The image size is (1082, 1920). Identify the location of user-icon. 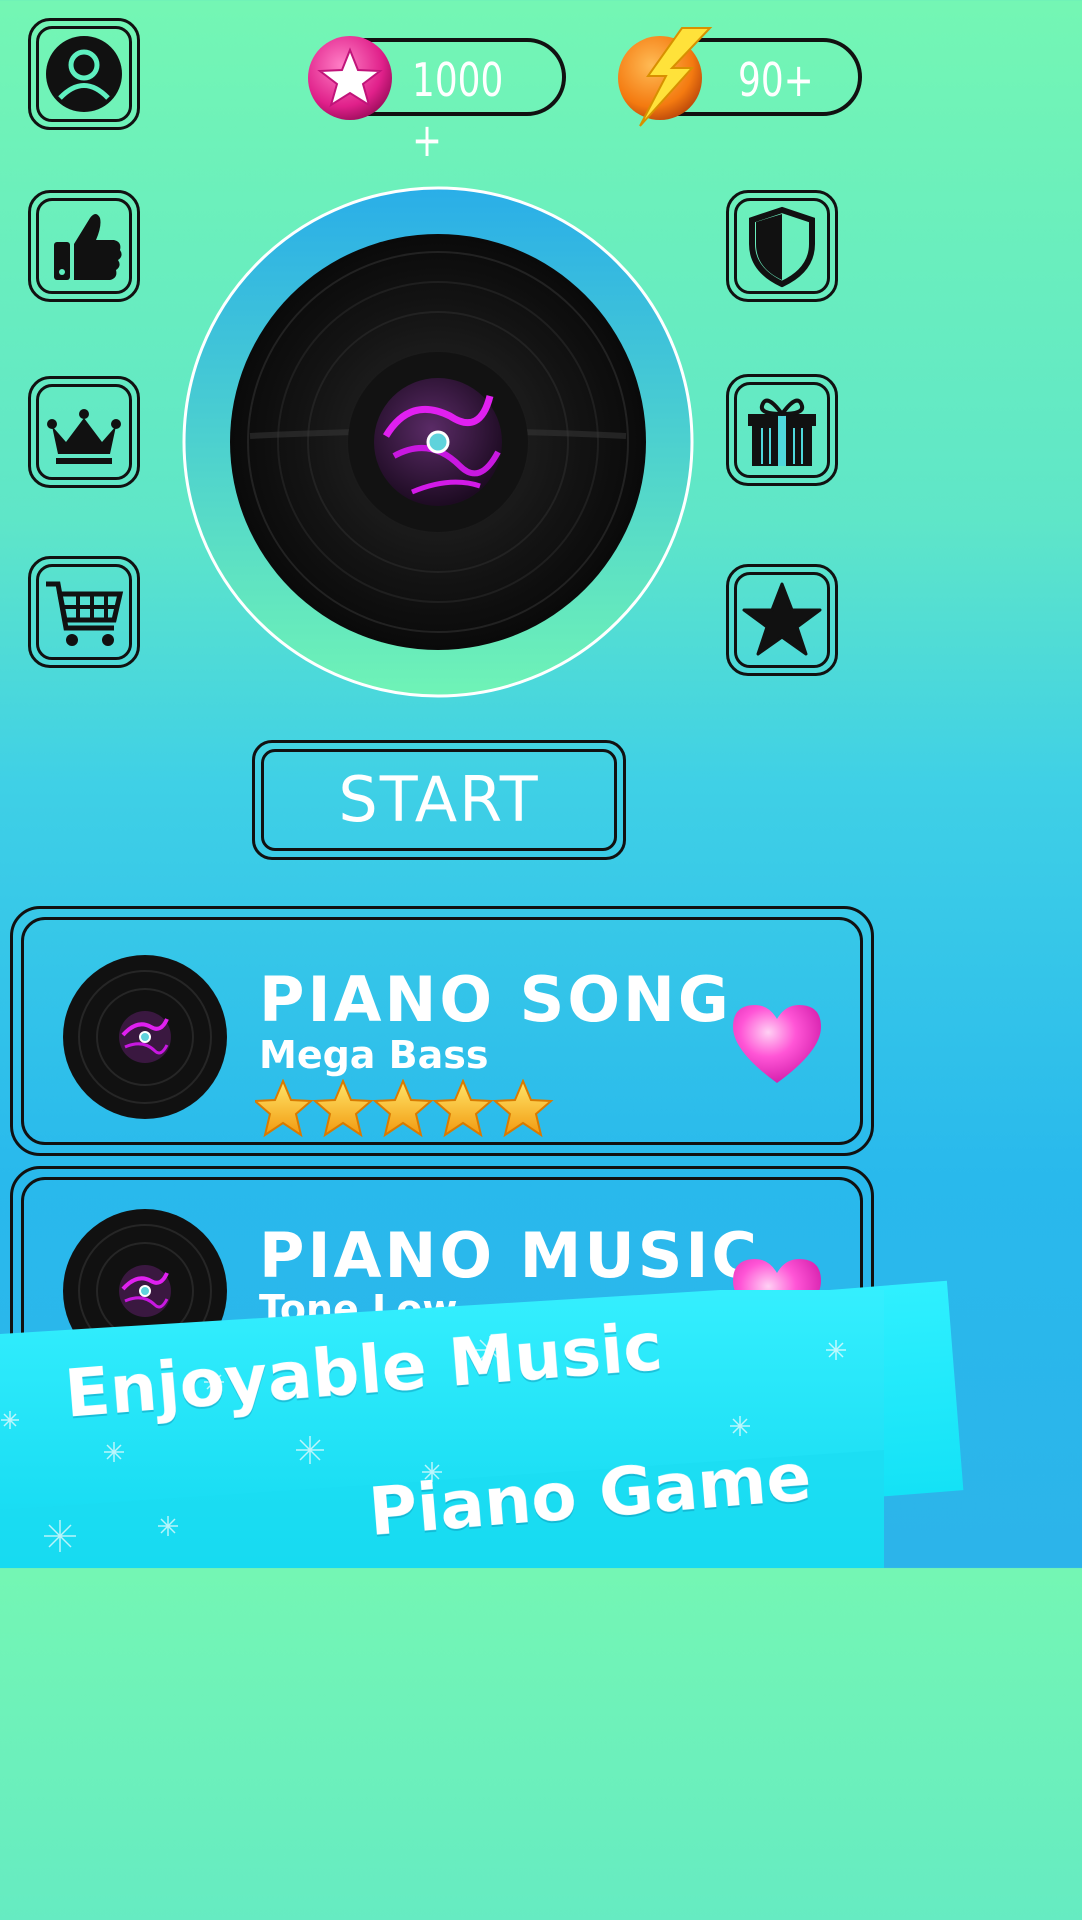
(84, 74).